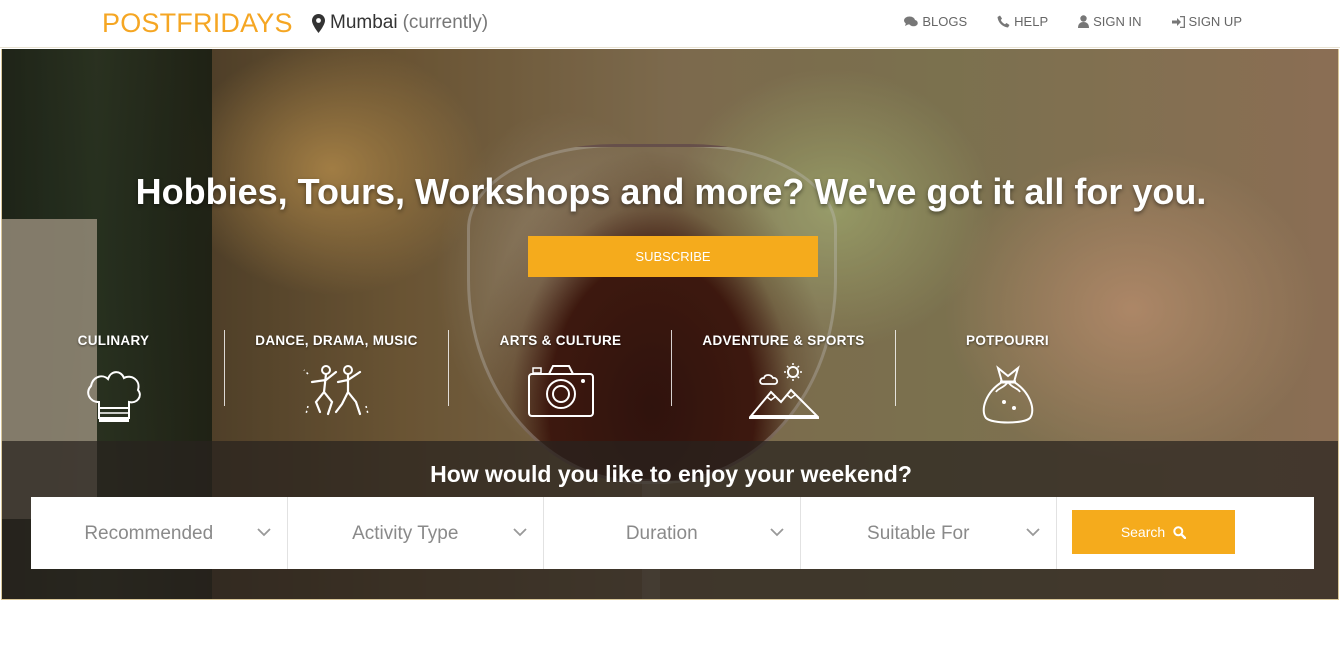 This screenshot has width=1340, height=656. What do you see at coordinates (560, 391) in the screenshot?
I see `camera-icon` at bounding box center [560, 391].